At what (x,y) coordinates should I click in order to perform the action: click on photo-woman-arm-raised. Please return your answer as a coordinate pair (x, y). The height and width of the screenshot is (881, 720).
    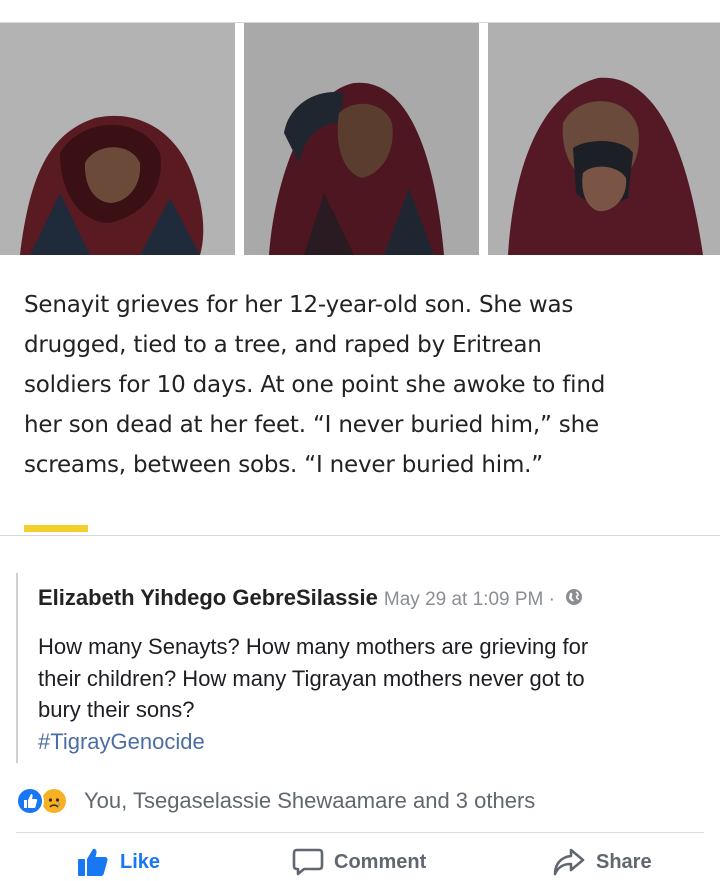
    Looking at the image, I should click on (361, 139).